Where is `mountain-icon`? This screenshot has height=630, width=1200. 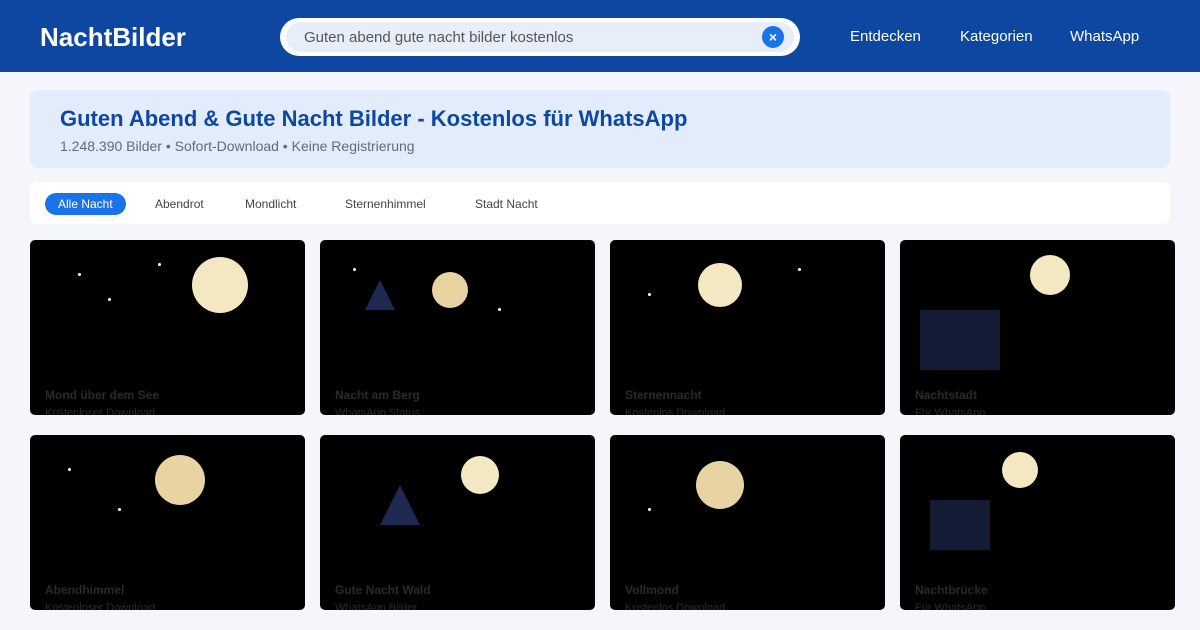 mountain-icon is located at coordinates (380, 295).